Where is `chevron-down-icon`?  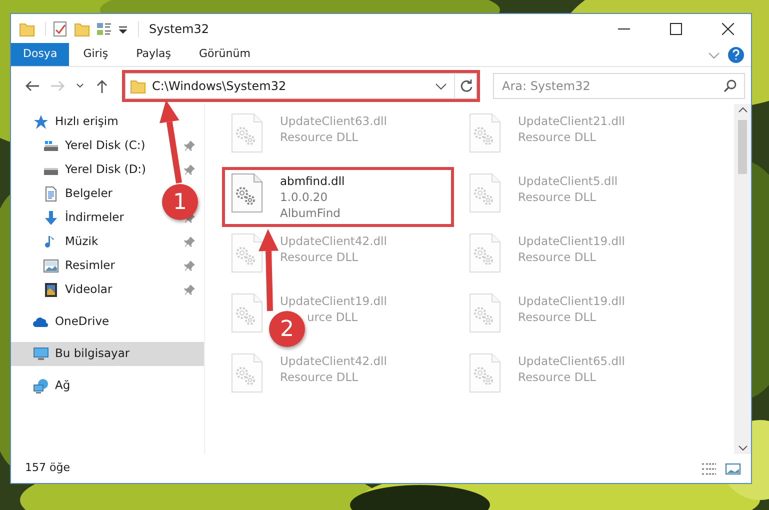 chevron-down-icon is located at coordinates (80, 85).